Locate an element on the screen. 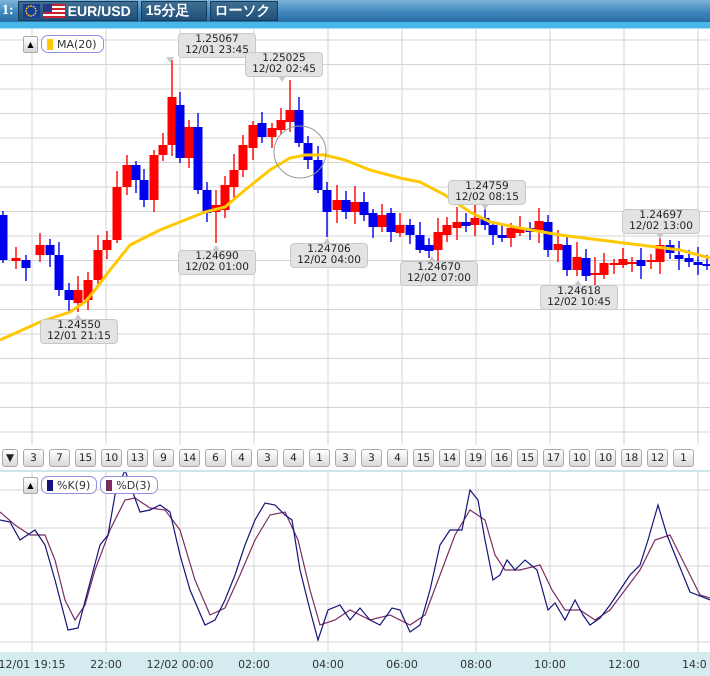  time-label: 04:00 is located at coordinates (328, 664).